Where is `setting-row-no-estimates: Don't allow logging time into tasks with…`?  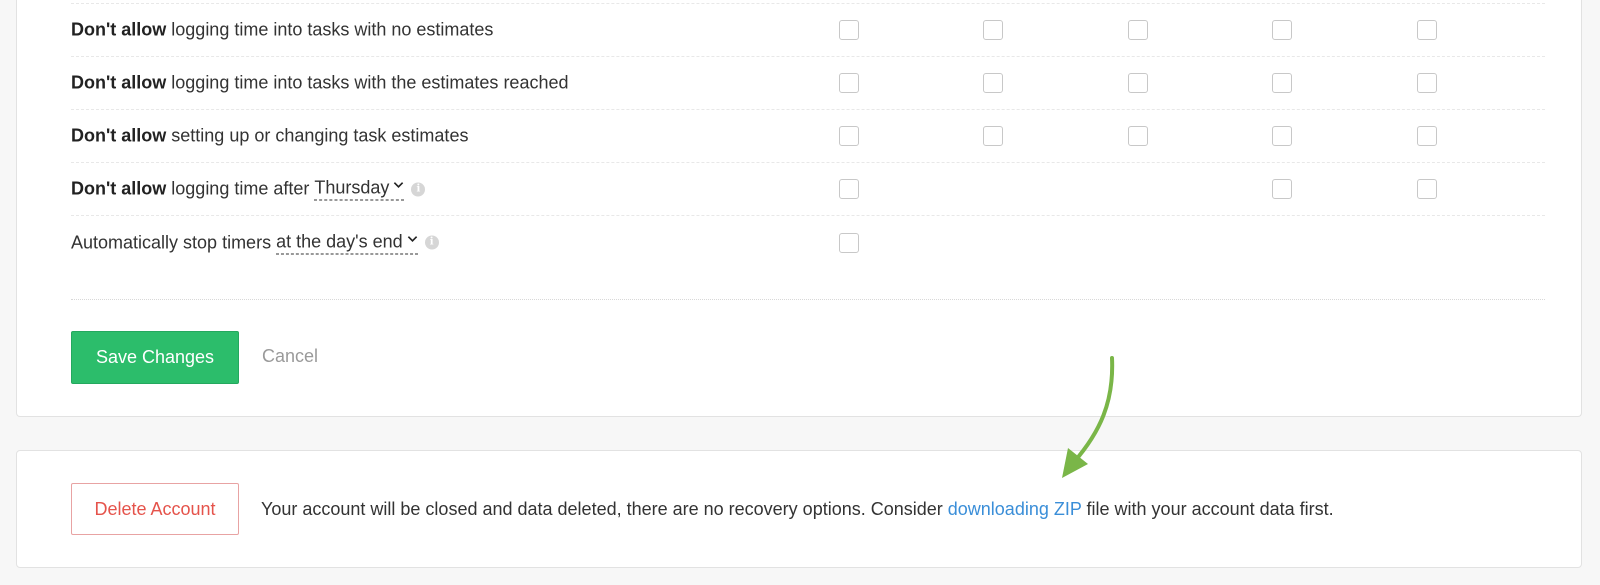 setting-row-no-estimates: Don't allow logging time into tasks with… is located at coordinates (808, 30).